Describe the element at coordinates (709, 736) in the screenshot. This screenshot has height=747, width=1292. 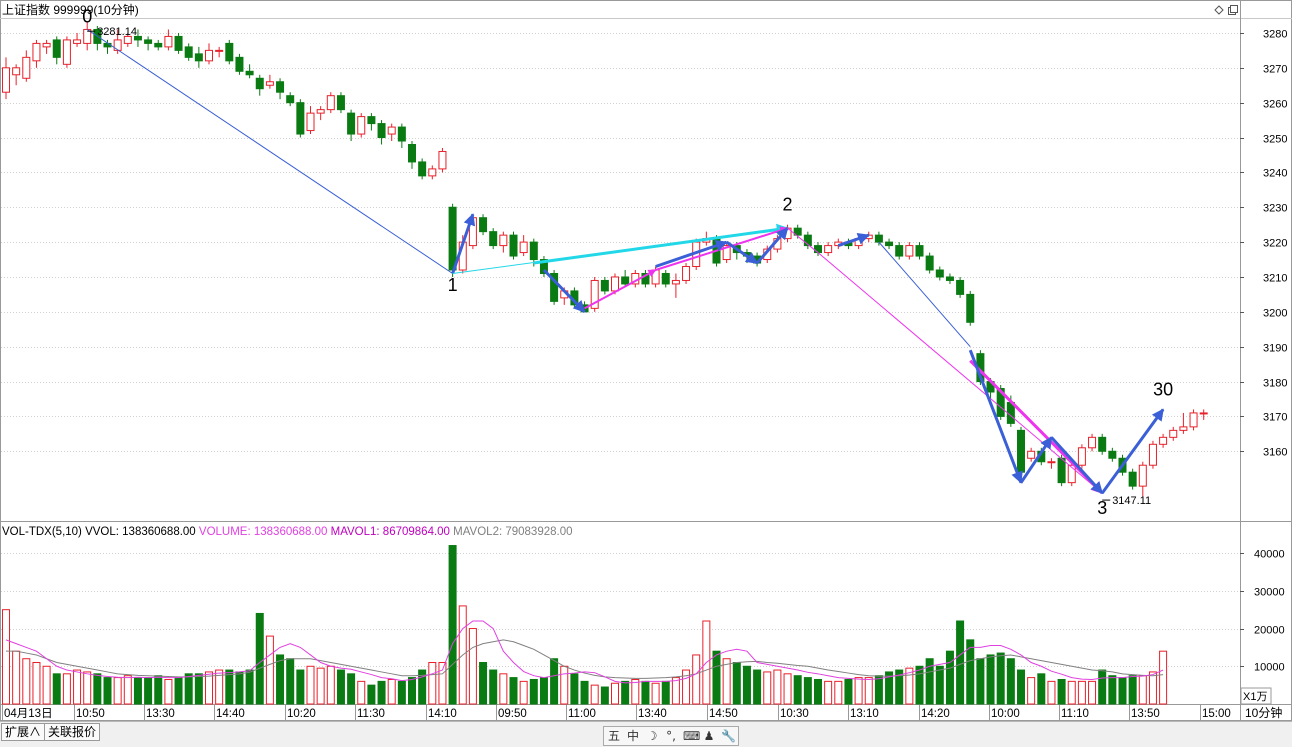
I see `user-icon: ♟` at that location.